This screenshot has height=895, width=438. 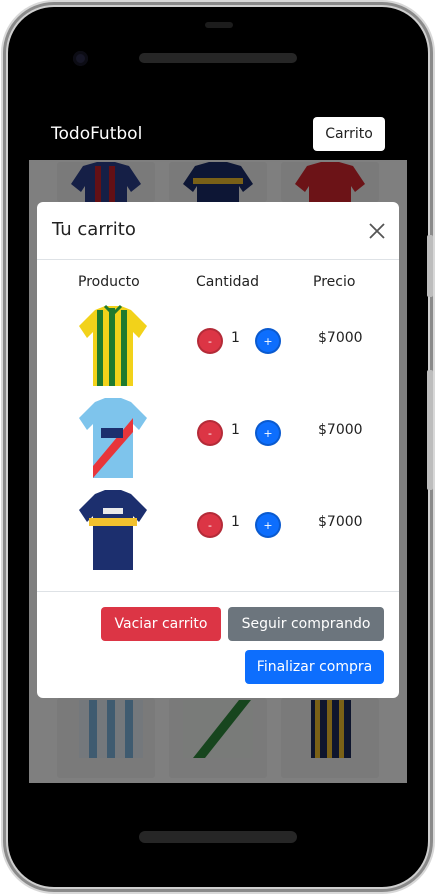 What do you see at coordinates (218, 58) in the screenshot?
I see `top-speaker` at bounding box center [218, 58].